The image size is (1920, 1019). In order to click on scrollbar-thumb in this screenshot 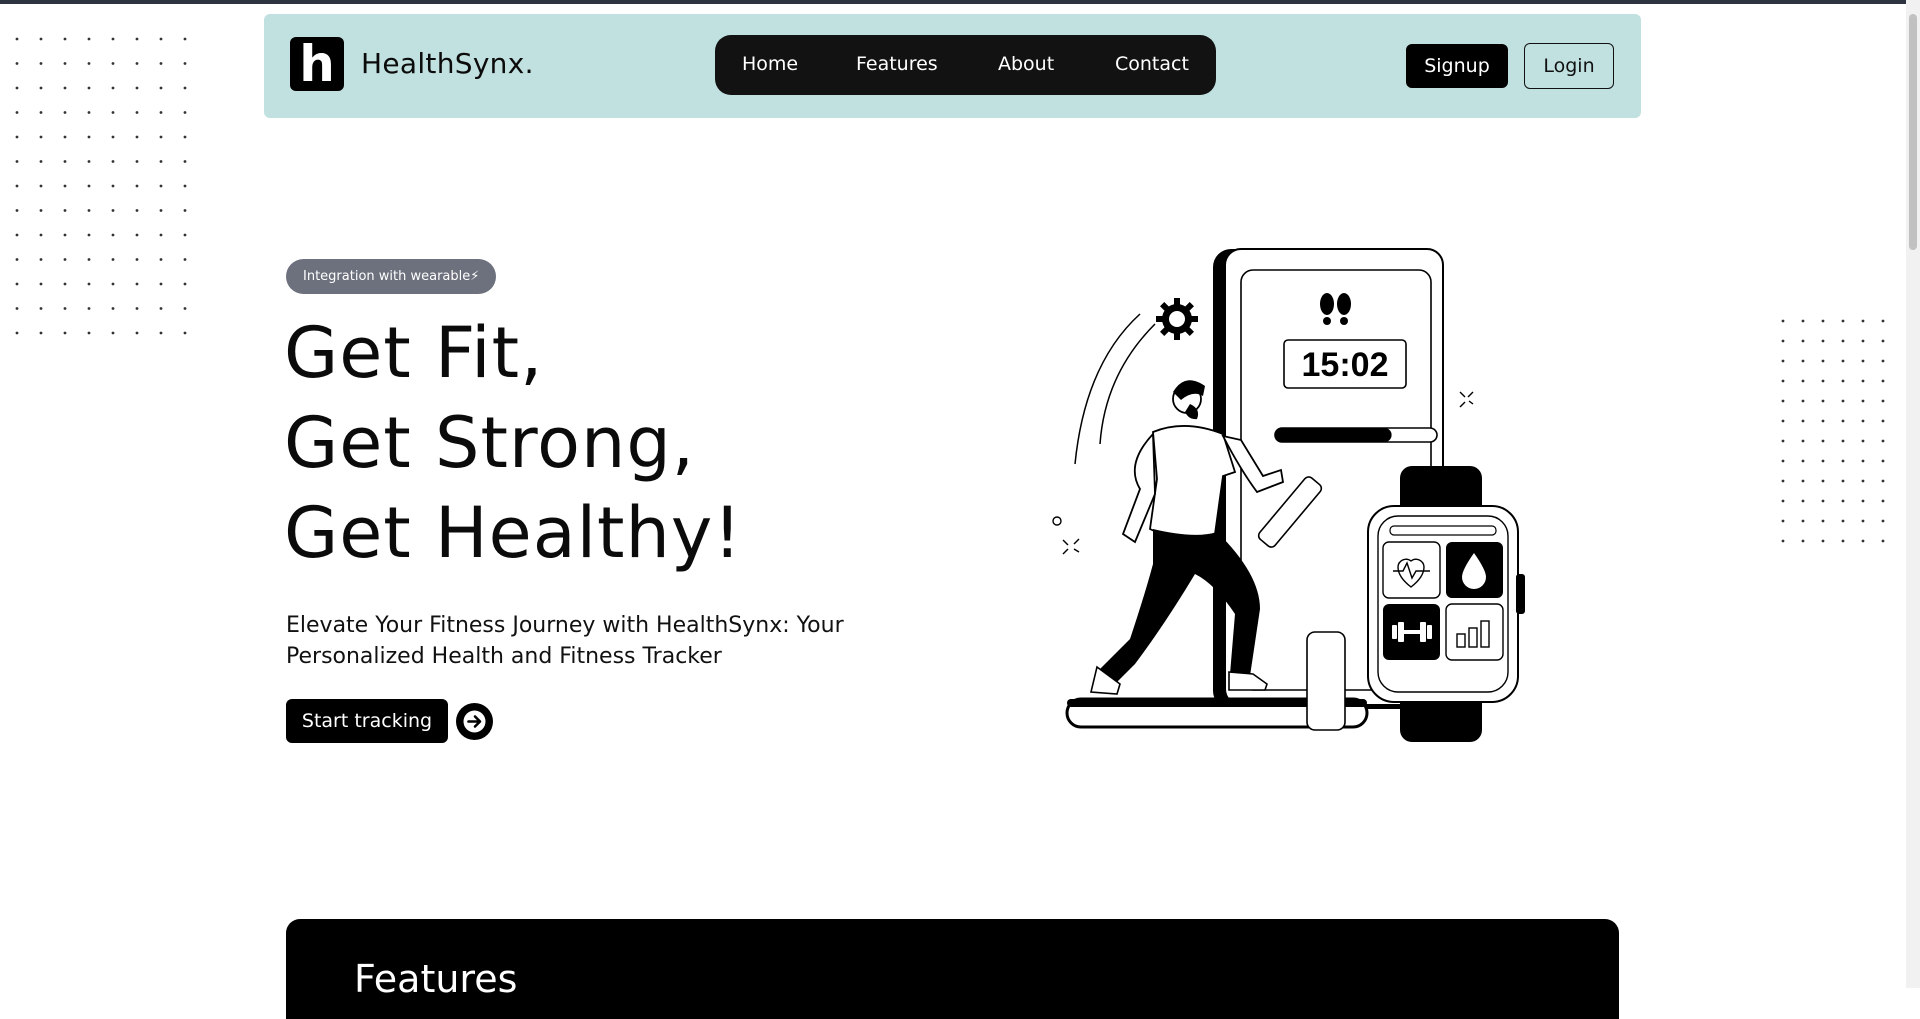, I will do `click(1913, 132)`.